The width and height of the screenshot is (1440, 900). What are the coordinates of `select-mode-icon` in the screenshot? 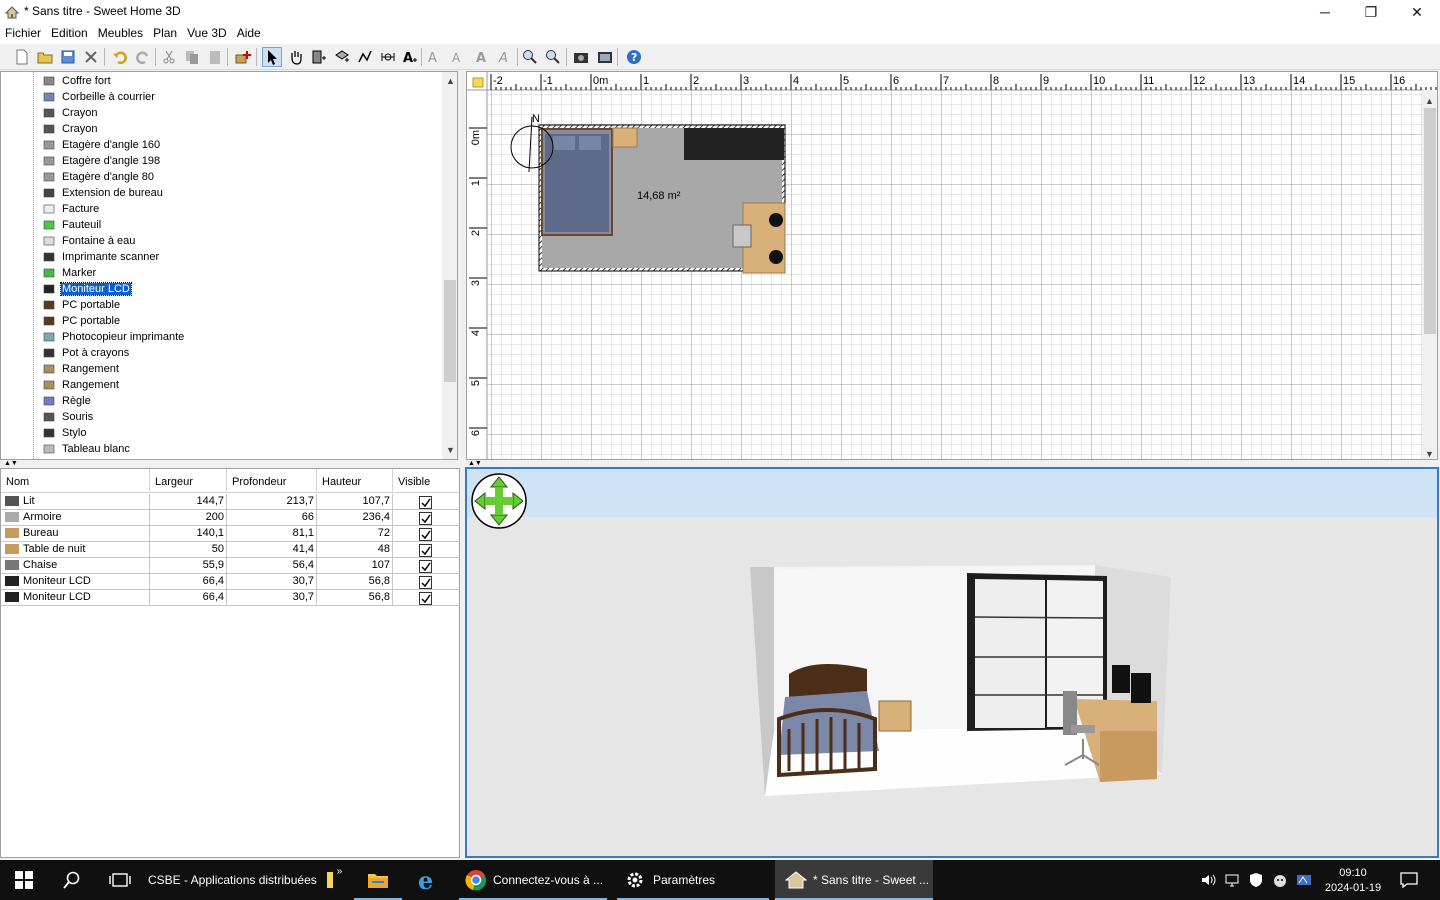 It's located at (272, 57).